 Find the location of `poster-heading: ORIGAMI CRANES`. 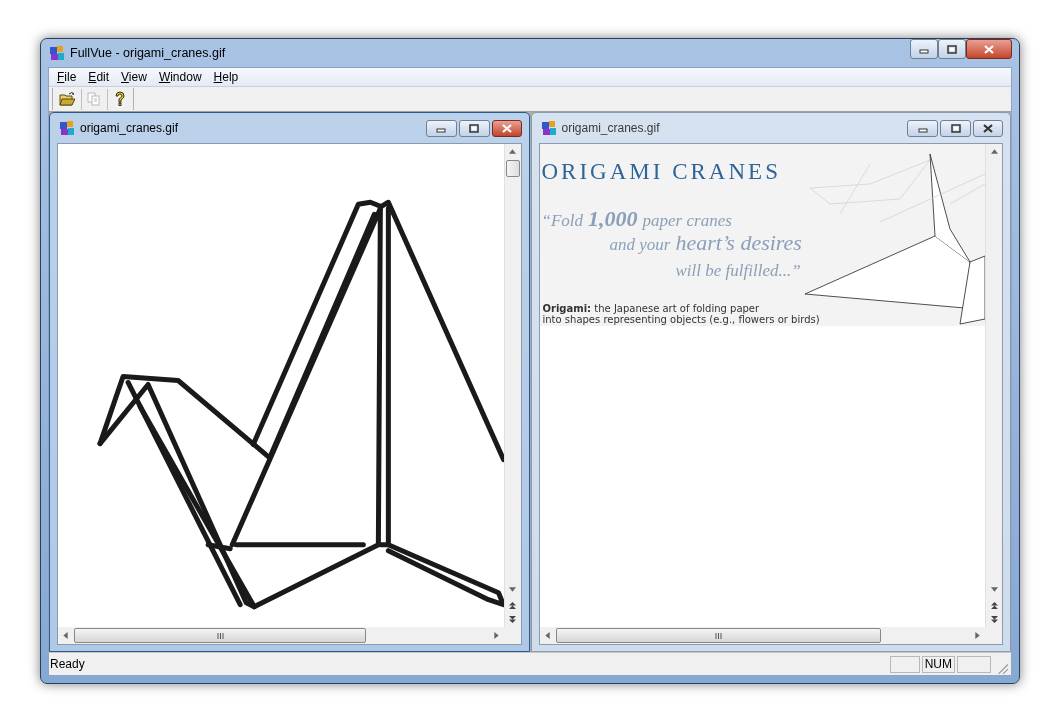

poster-heading: ORIGAMI CRANES is located at coordinates (661, 171).